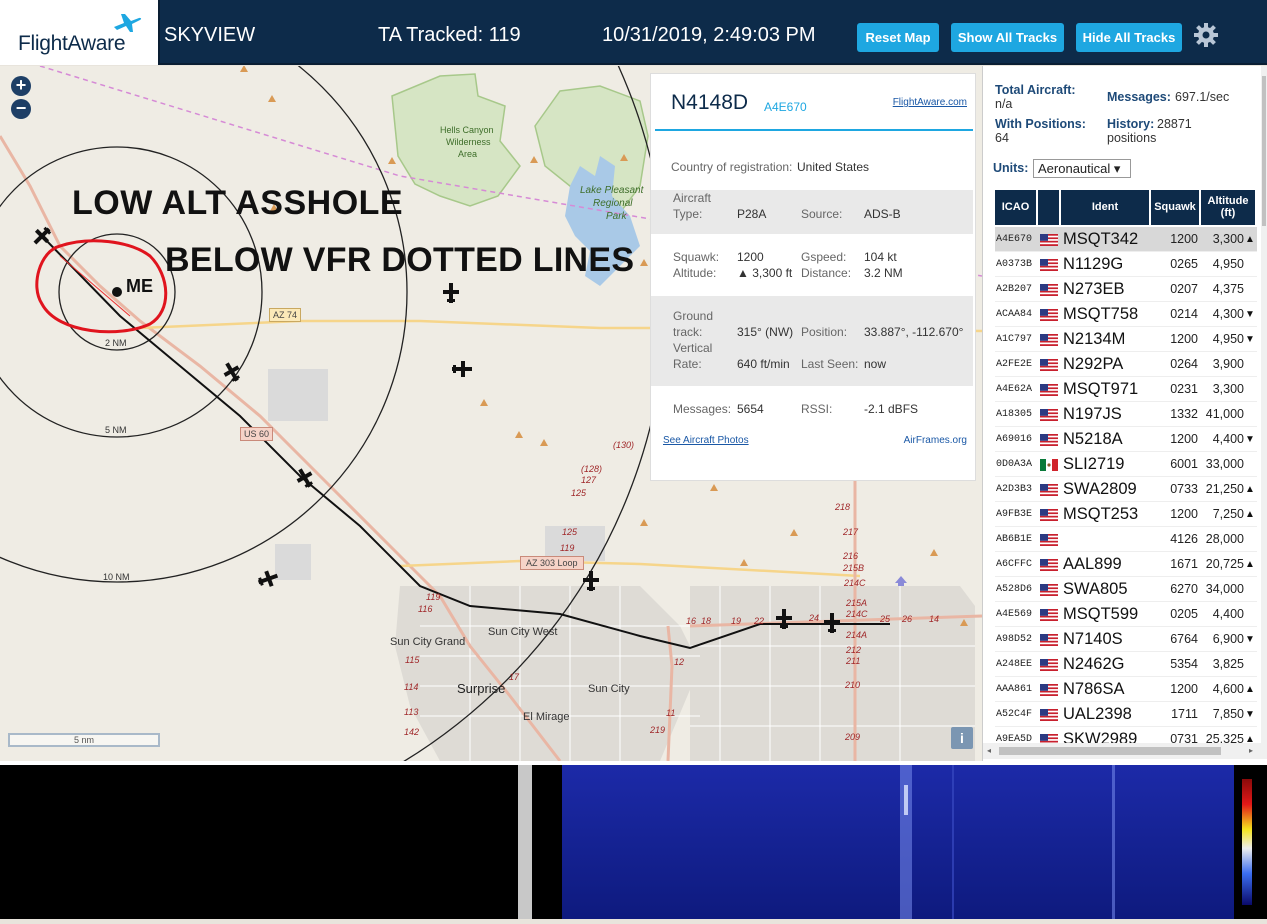 This screenshot has width=1267, height=924. I want to click on table-row: A4E62A MSQT971 0231 3,300, so click(1126, 389).